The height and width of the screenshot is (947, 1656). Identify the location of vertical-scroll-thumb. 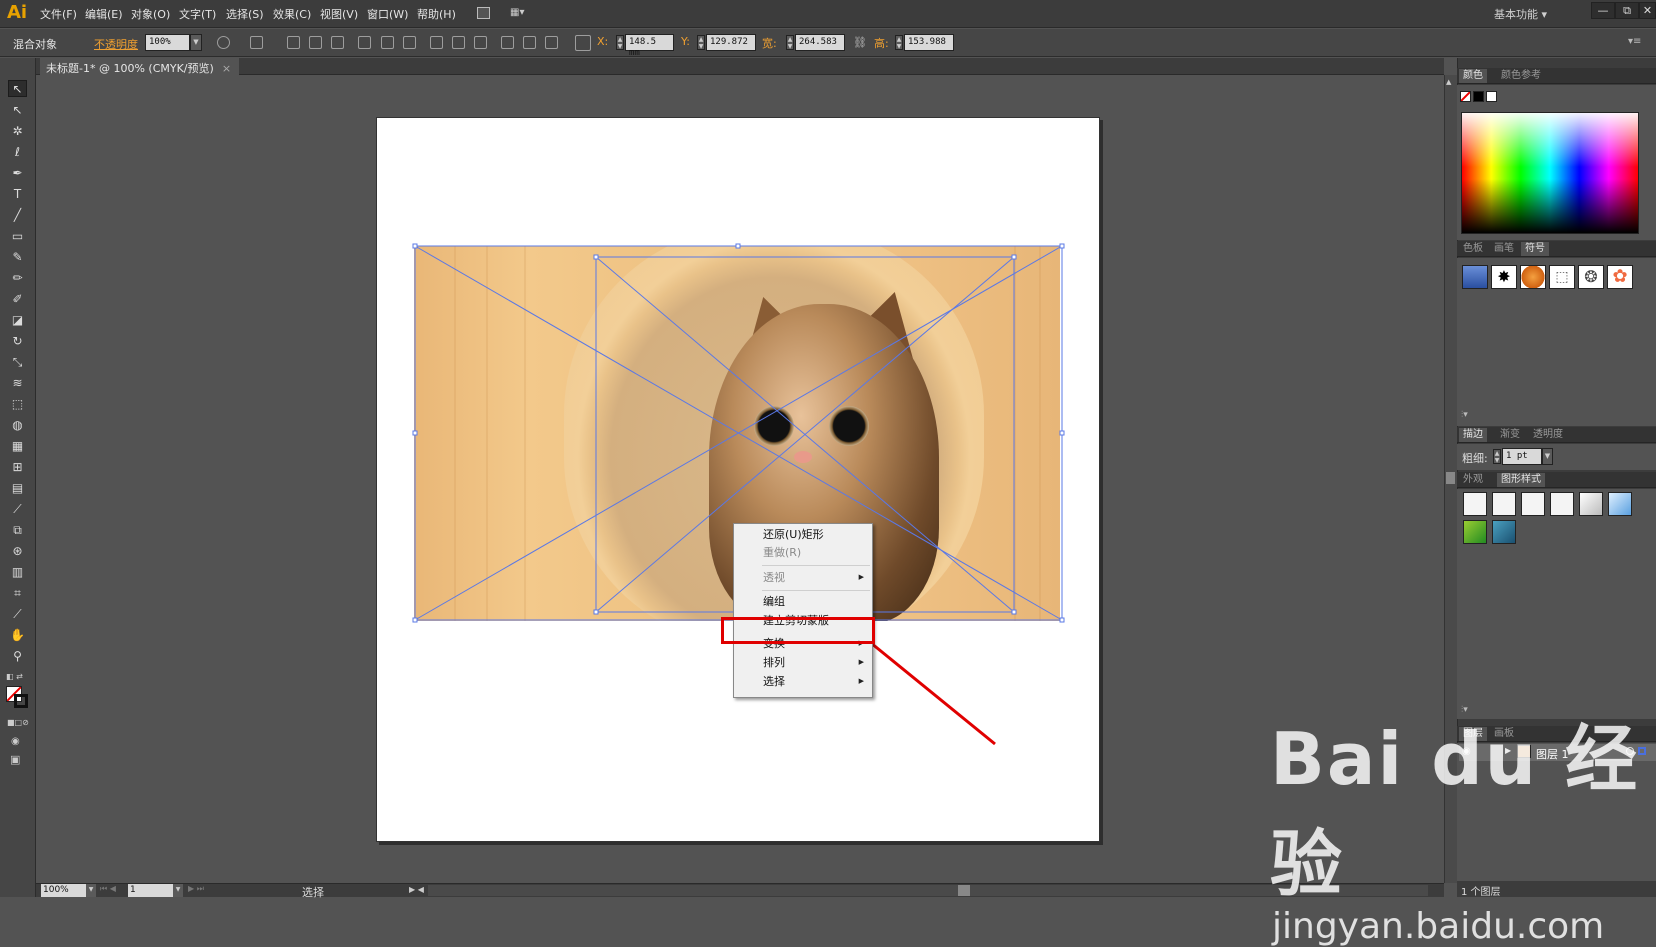
(1450, 478).